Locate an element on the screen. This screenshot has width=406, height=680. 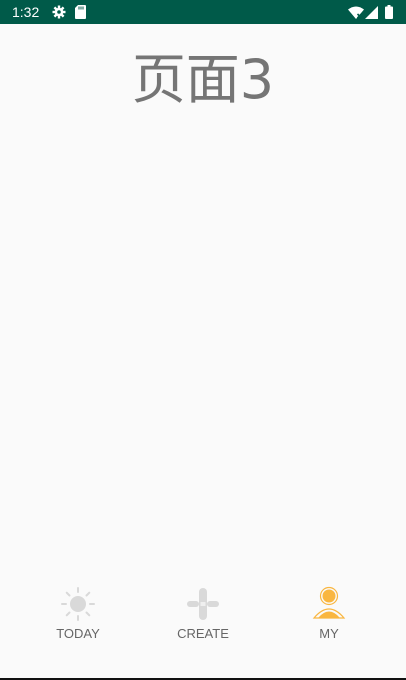
wifi-icon is located at coordinates (356, 12).